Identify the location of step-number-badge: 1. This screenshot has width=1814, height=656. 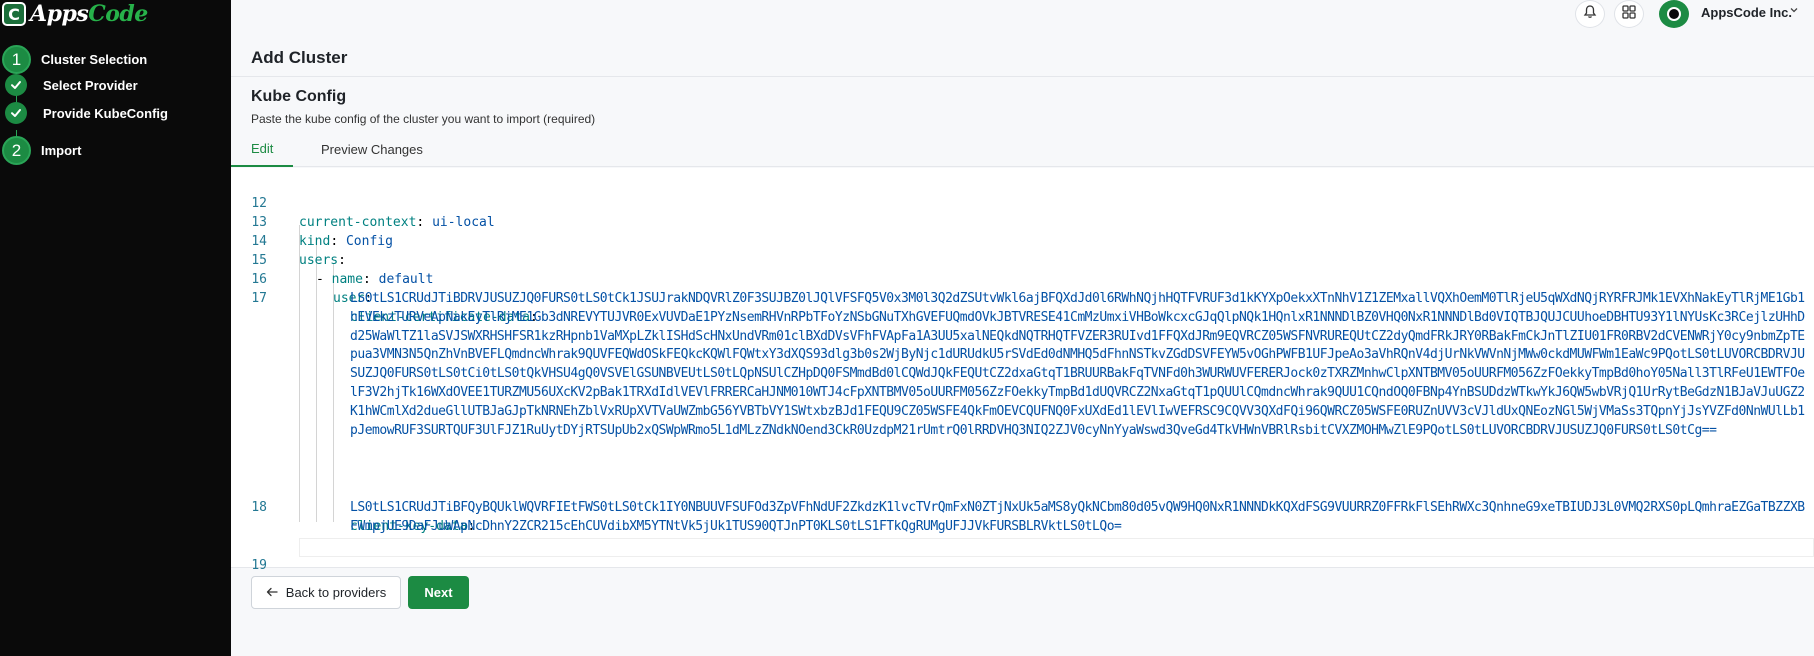
(16, 59).